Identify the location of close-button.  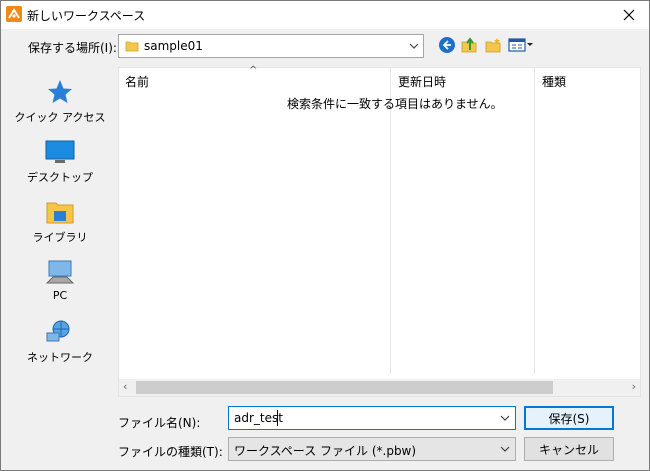
(629, 15).